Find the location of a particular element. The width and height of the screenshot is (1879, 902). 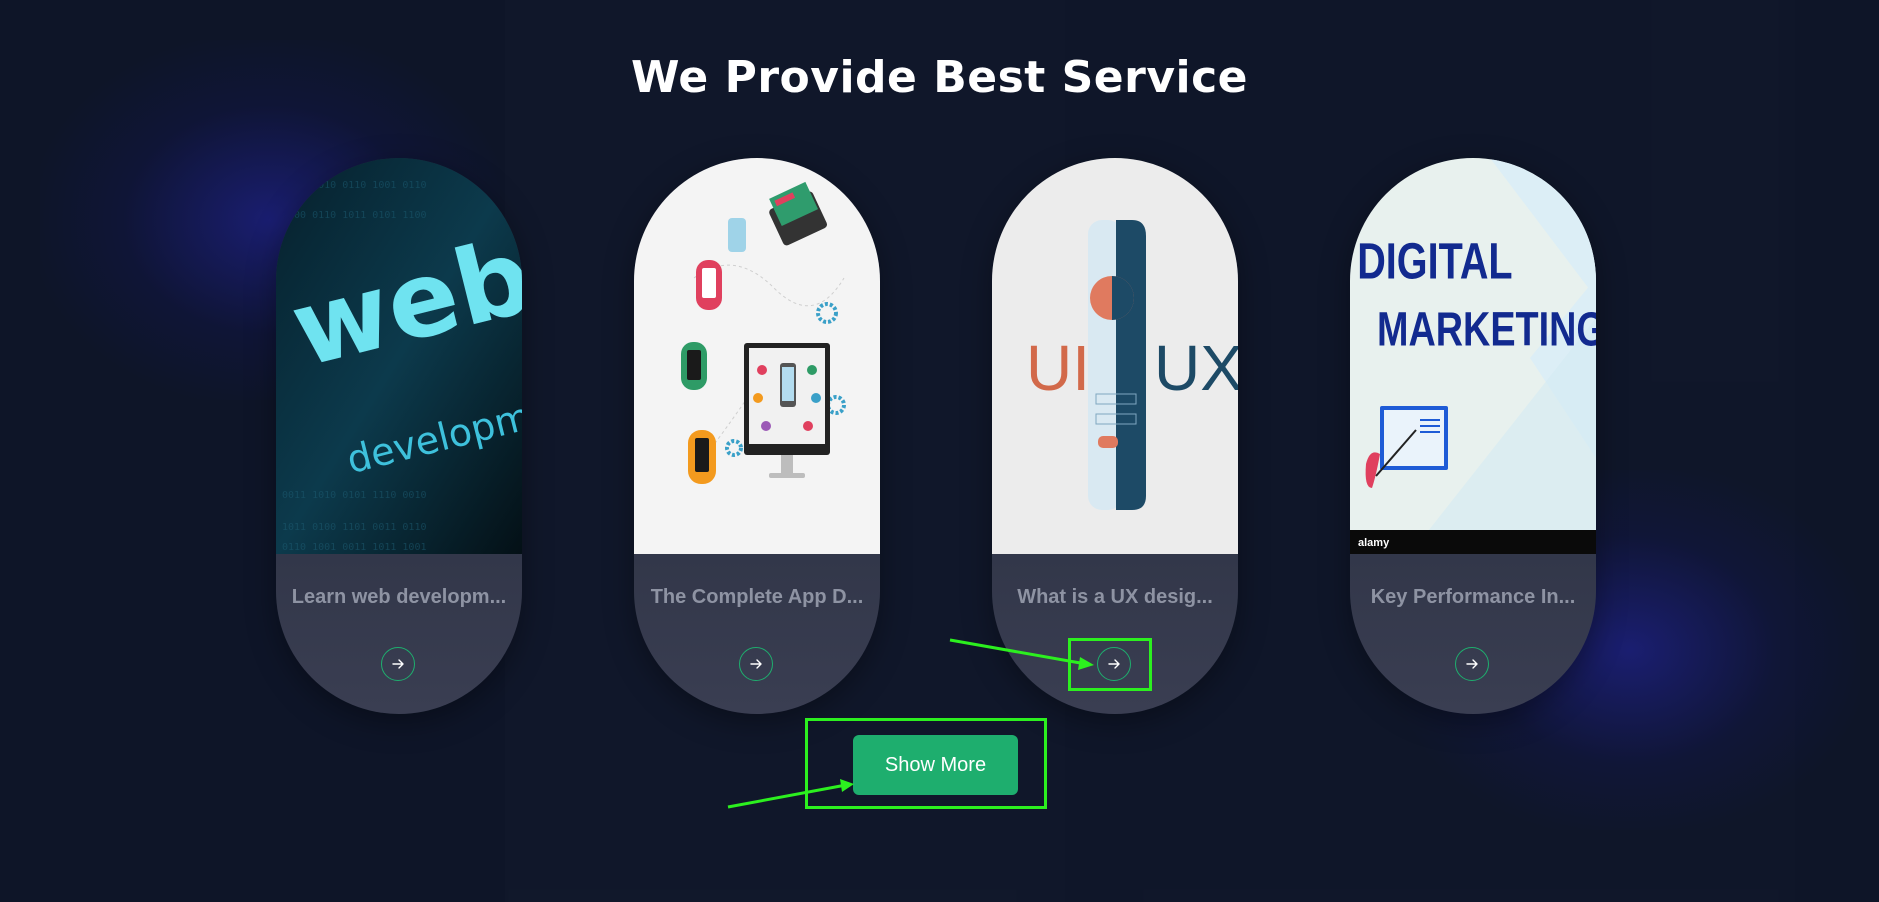

card-image-ux-design: UI UX is located at coordinates (1115, 356).